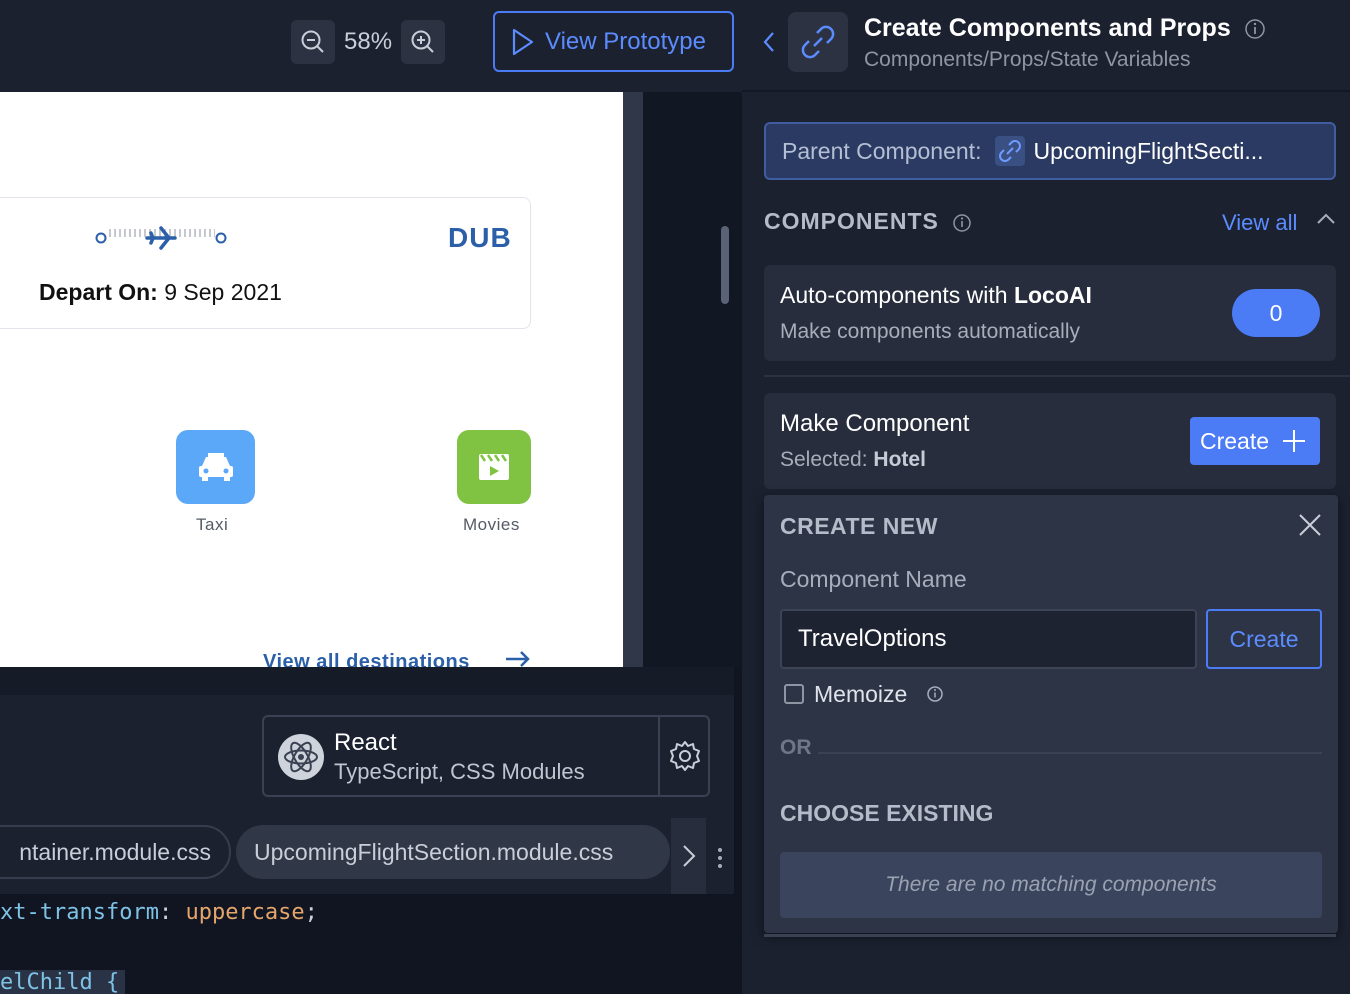 This screenshot has width=1350, height=994. I want to click on selected-label: Selected:, so click(824, 459).